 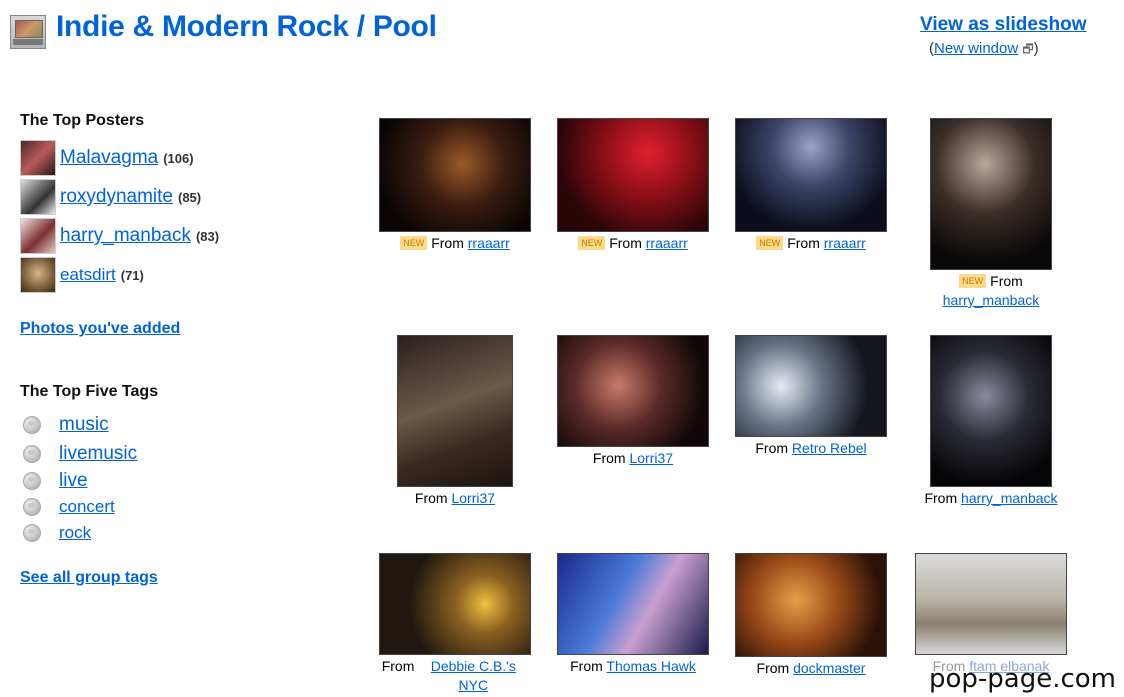 What do you see at coordinates (54, 481) in the screenshot?
I see `tag-item: live` at bounding box center [54, 481].